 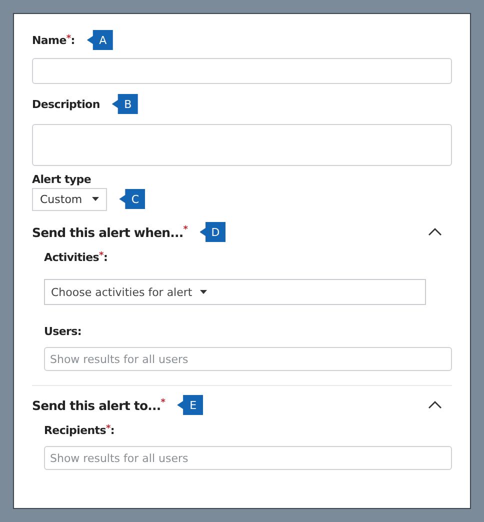 I want to click on alert-type-dropdown: Custom, so click(x=70, y=199).